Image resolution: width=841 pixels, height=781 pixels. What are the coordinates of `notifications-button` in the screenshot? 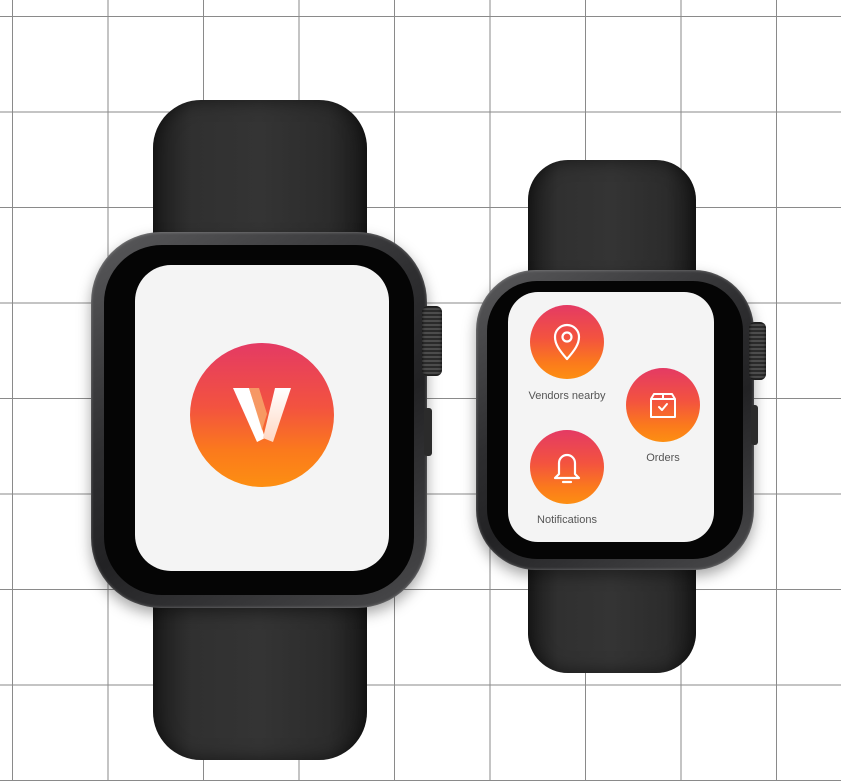 It's located at (567, 467).